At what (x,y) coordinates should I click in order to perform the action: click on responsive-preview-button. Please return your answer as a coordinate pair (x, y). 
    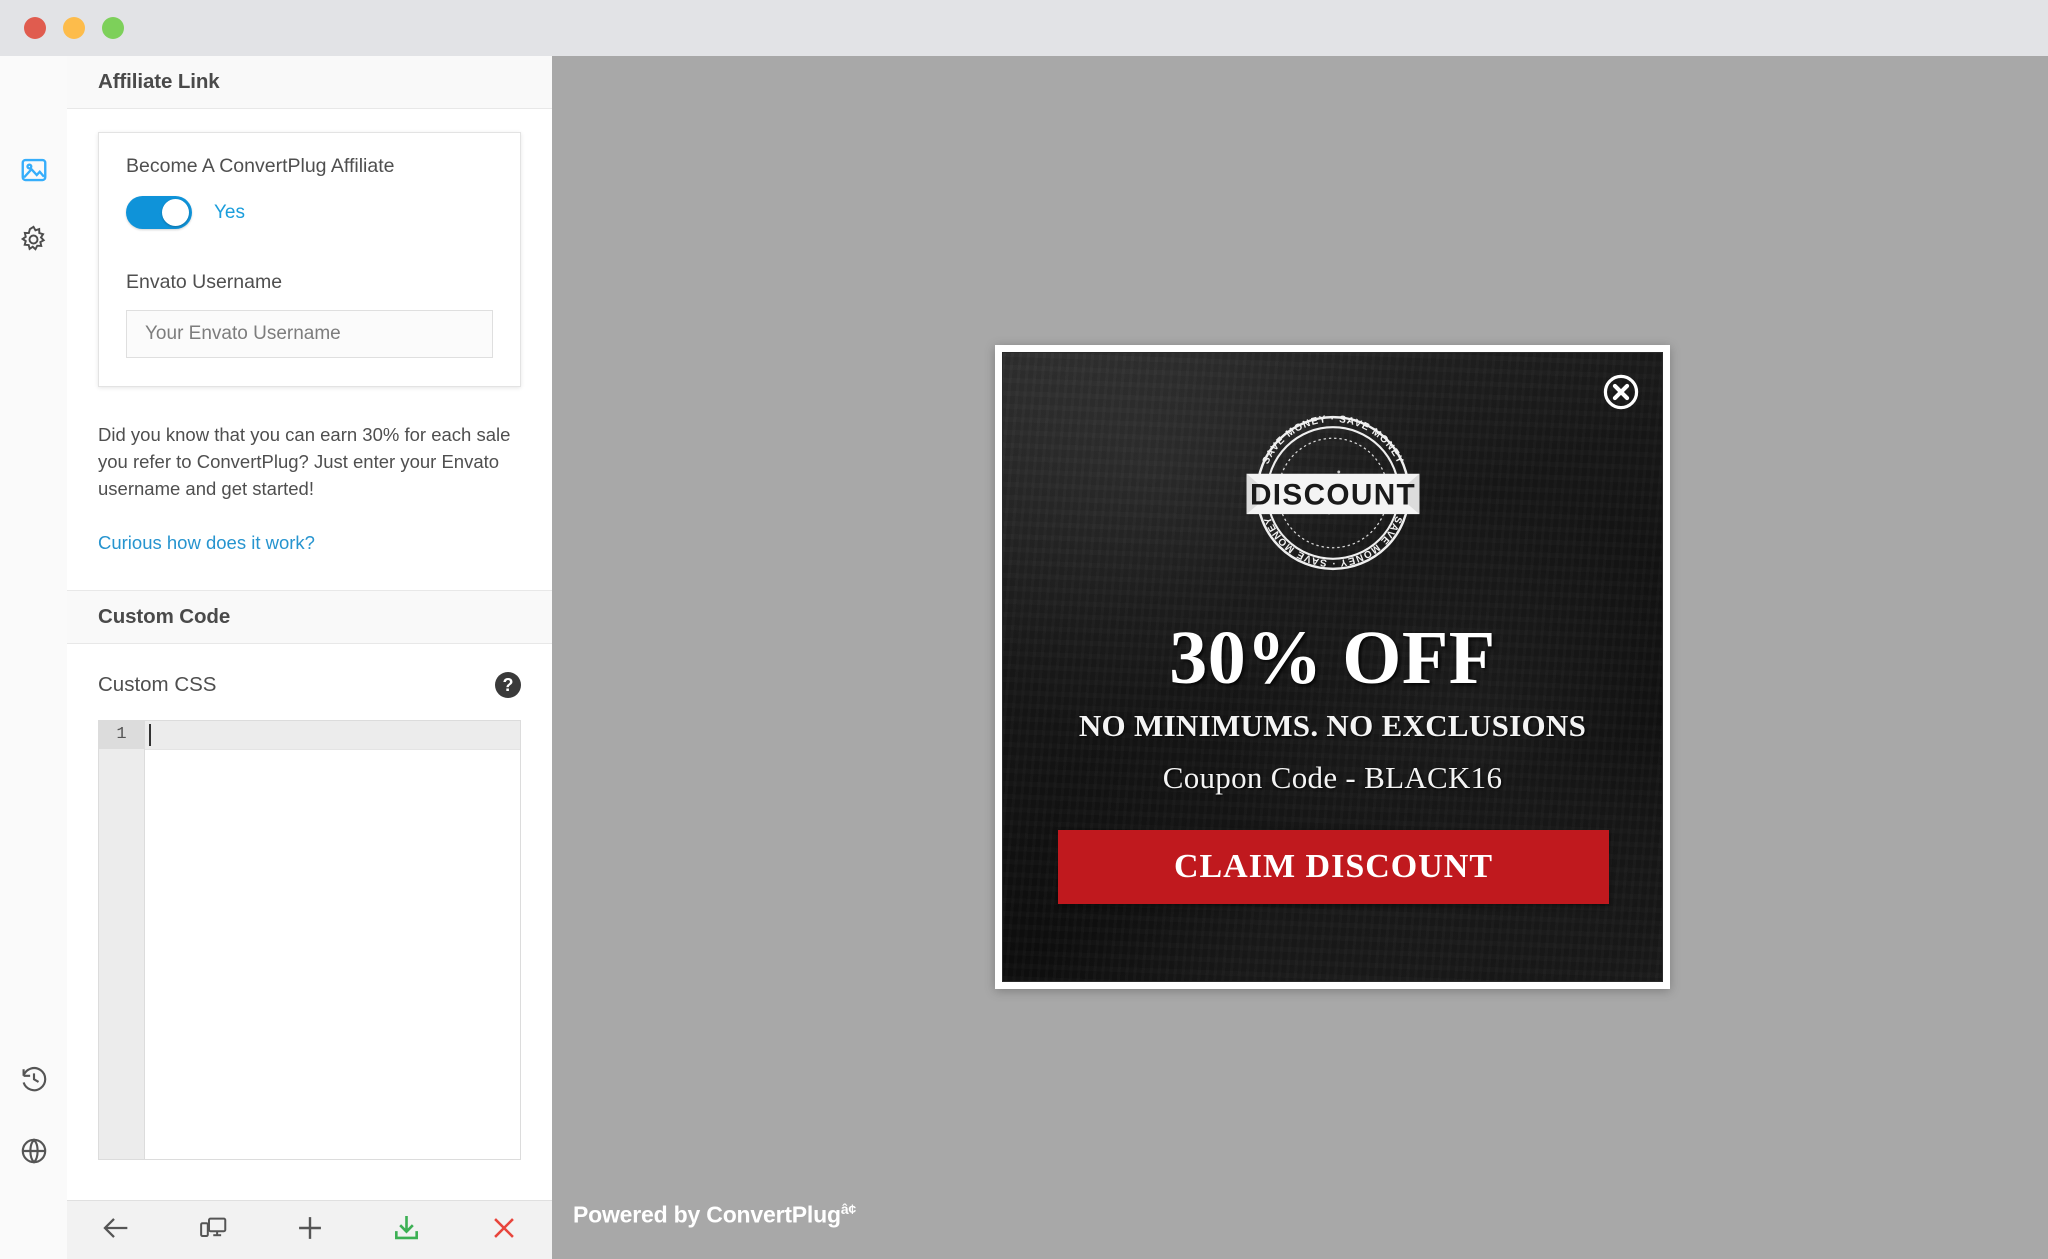
    Looking at the image, I should click on (212, 1230).